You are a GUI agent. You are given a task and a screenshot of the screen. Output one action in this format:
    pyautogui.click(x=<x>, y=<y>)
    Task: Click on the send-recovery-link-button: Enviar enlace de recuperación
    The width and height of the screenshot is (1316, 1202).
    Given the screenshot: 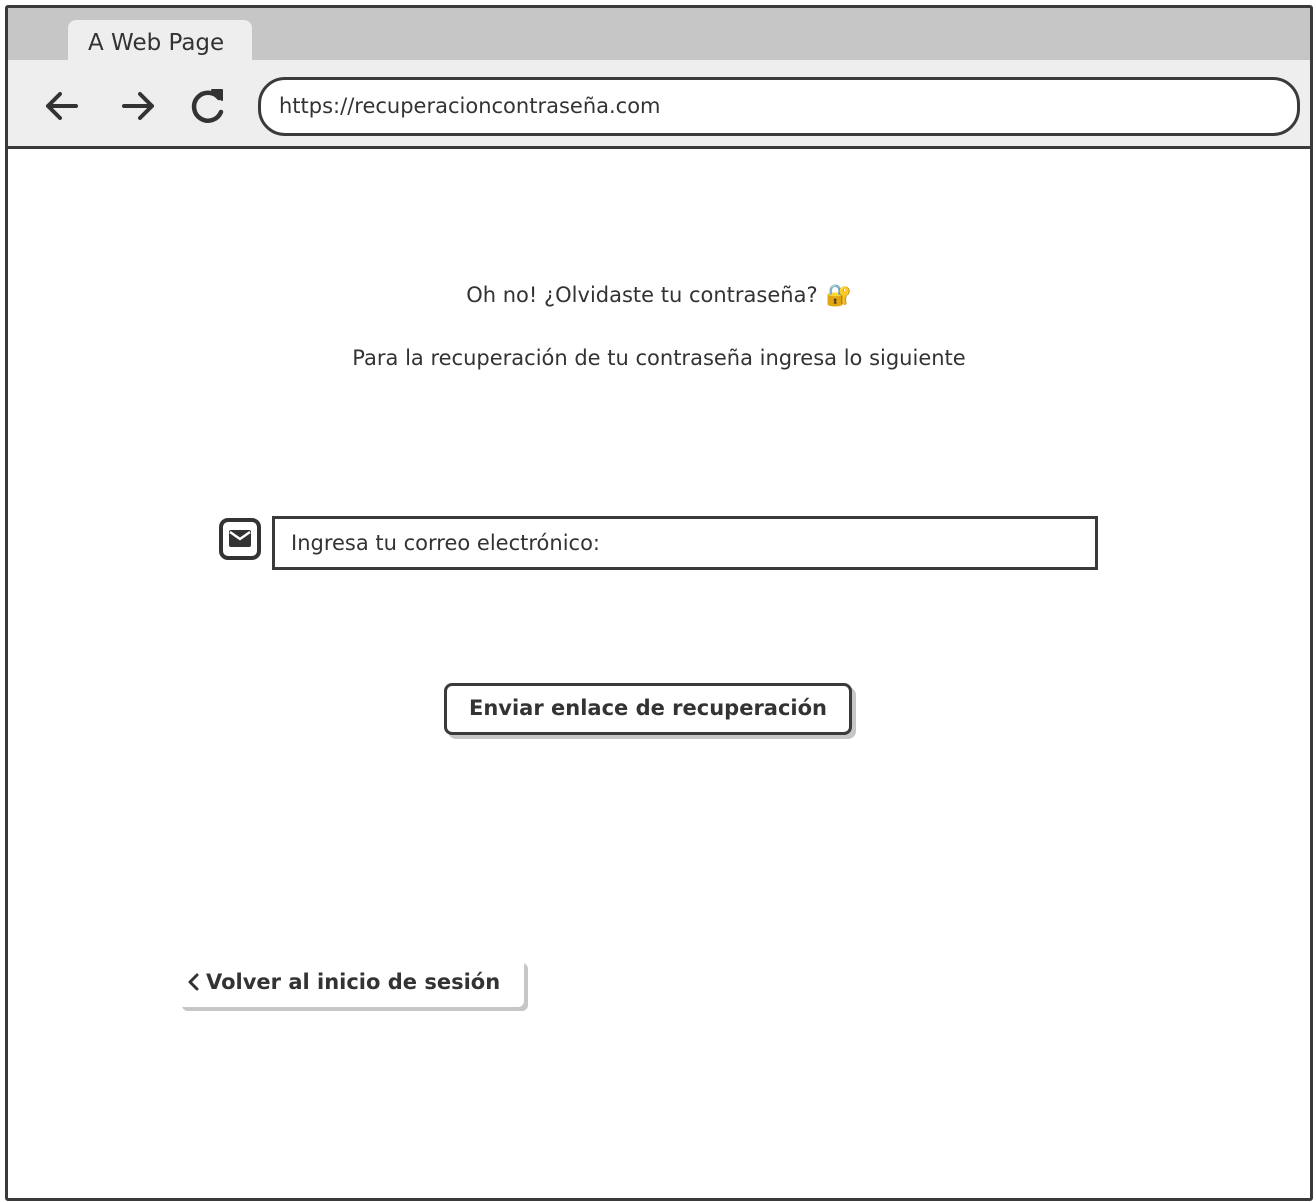 What is the action you would take?
    pyautogui.click(x=648, y=709)
    